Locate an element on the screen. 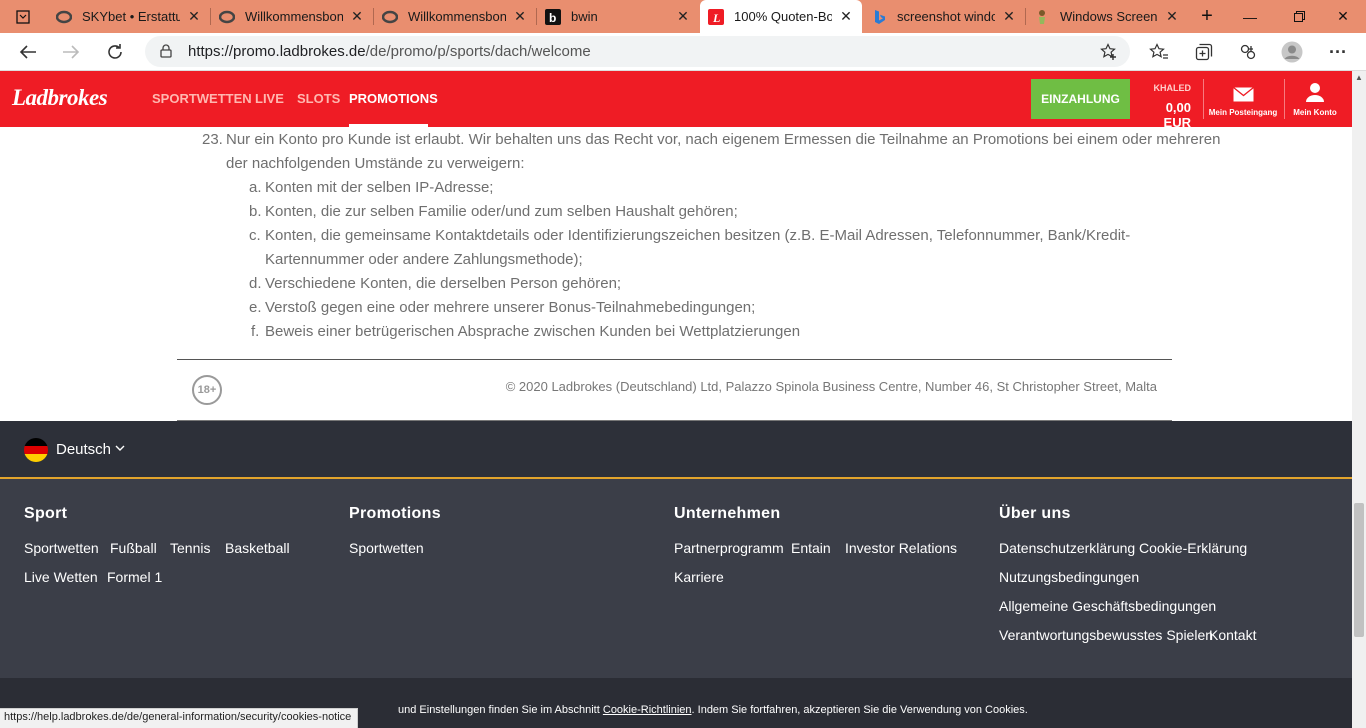 The width and height of the screenshot is (1366, 728). url-path: /de/promo/p/sports/dach/welcome is located at coordinates (478, 51).